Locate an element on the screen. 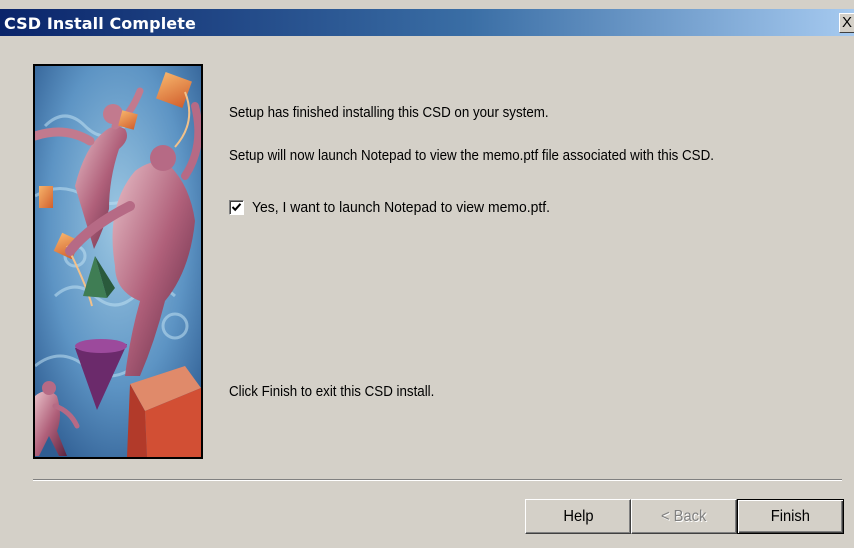  finish-button-label: Finish is located at coordinates (790, 516).